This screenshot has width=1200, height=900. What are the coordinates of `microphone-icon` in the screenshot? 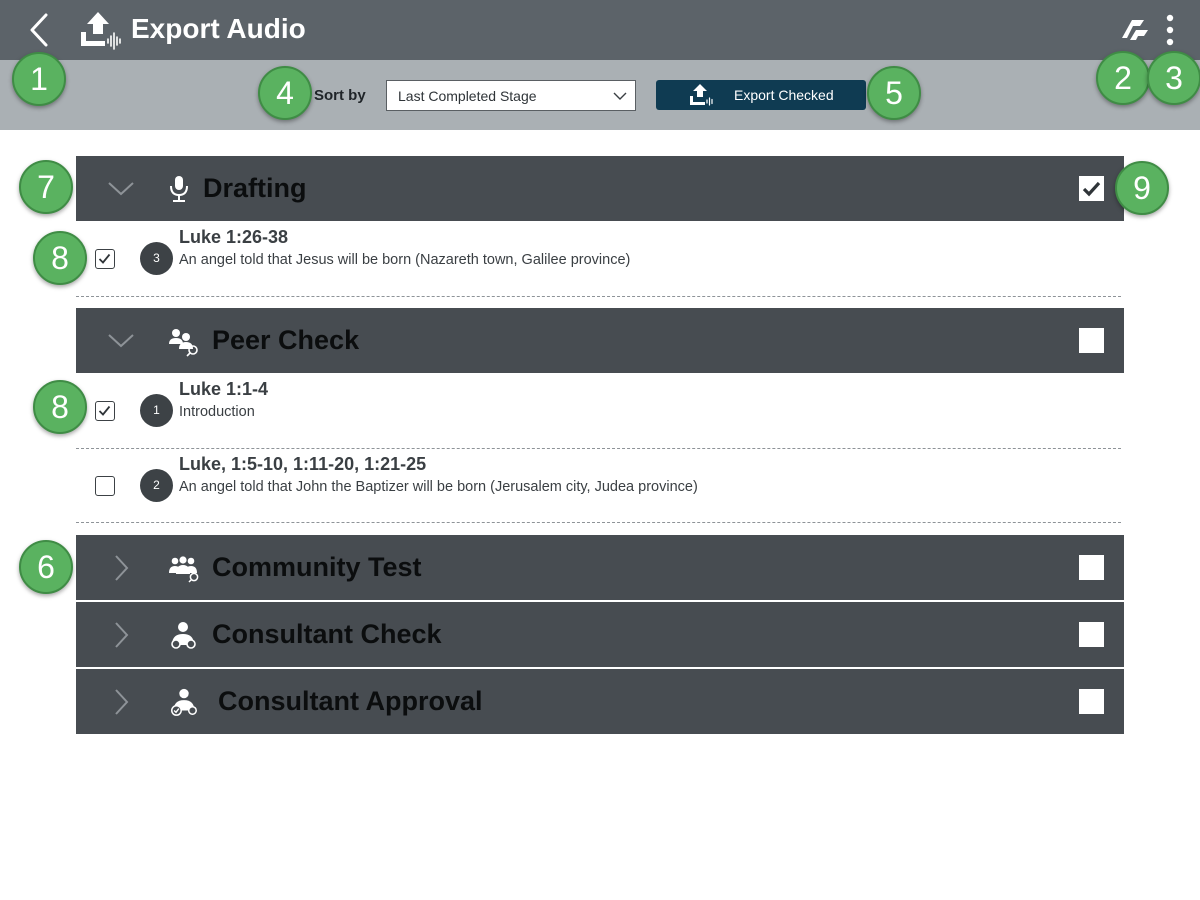 It's located at (179, 189).